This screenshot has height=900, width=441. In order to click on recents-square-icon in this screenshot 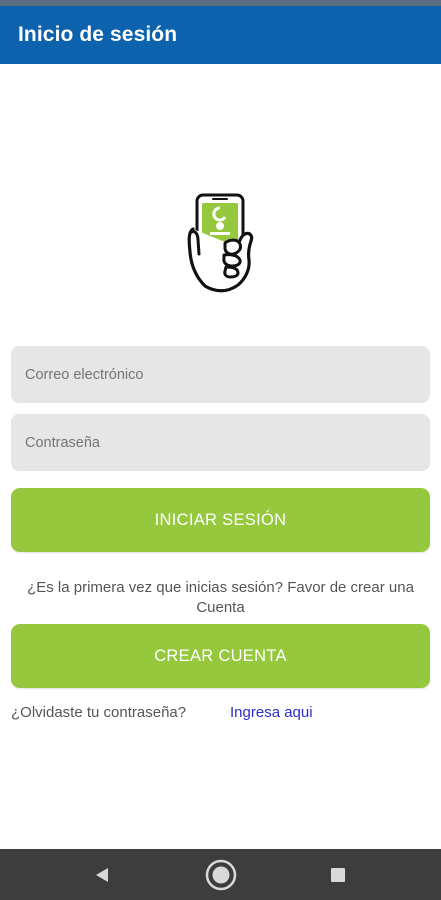, I will do `click(338, 874)`.